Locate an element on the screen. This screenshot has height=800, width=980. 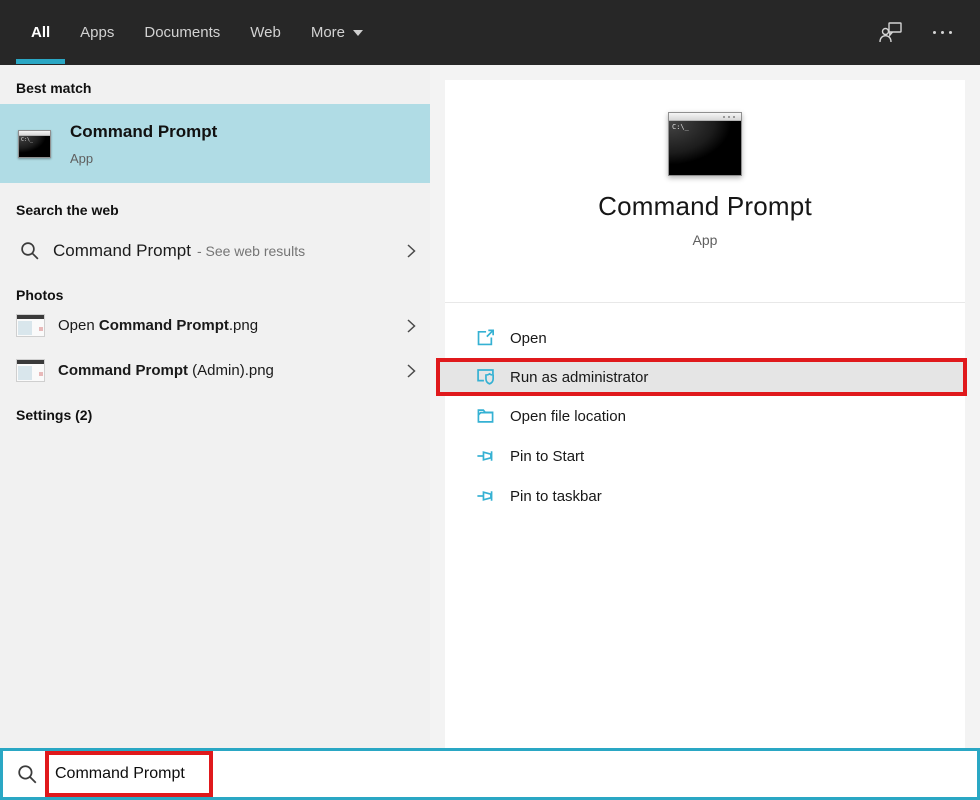
taskbar-search-box is located at coordinates (490, 774).